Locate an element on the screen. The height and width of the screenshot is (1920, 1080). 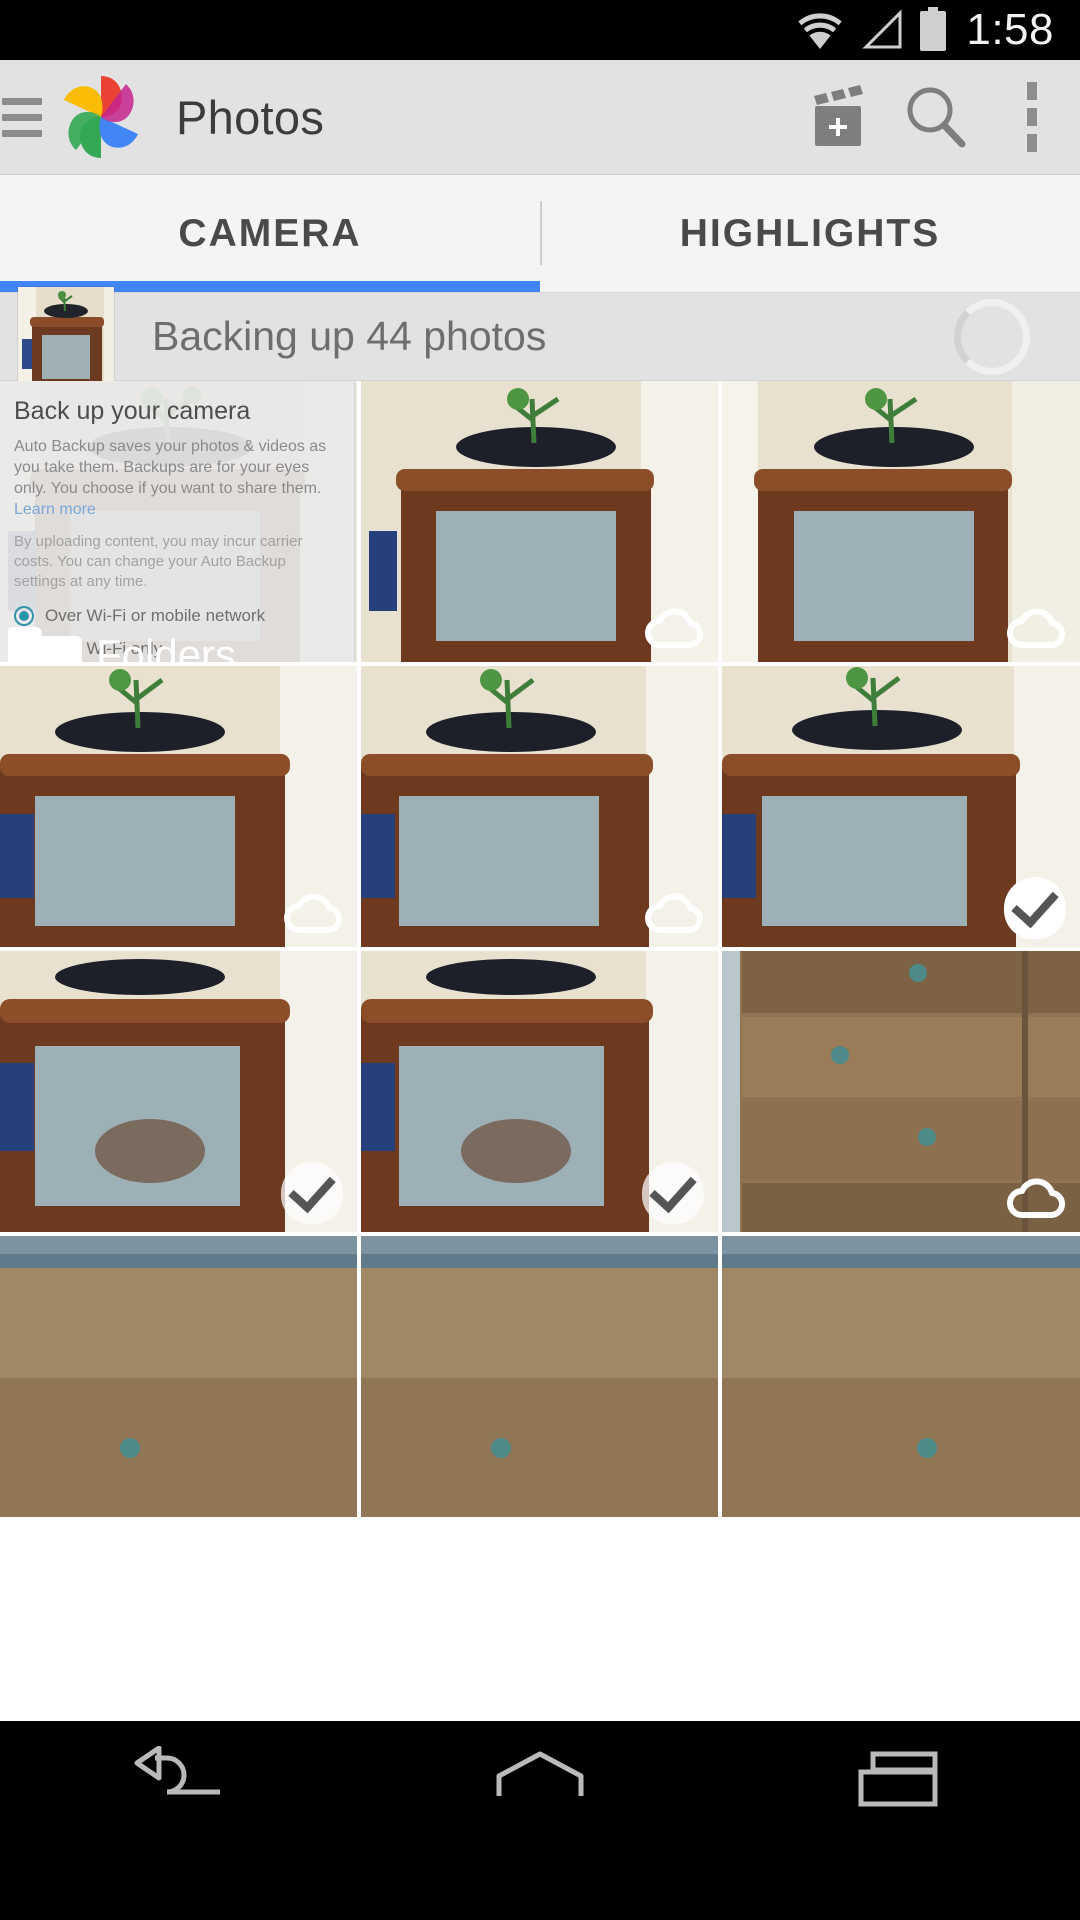
backup-status-bar: Backing up 44 photos is located at coordinates (540, 336).